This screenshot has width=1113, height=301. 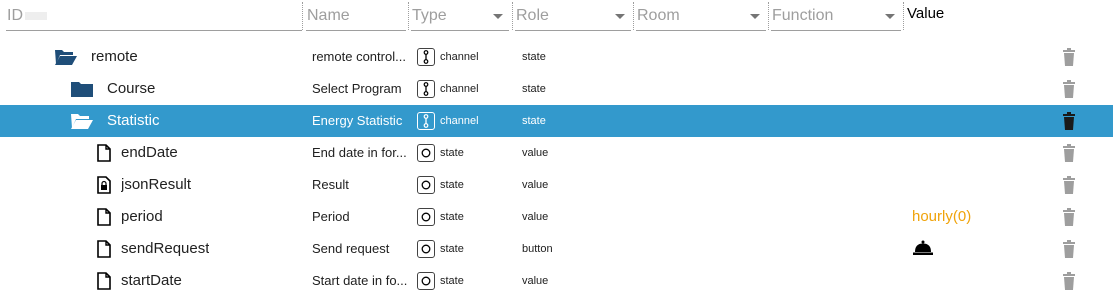 What do you see at coordinates (361, 185) in the screenshot?
I see `row-name: Result` at bounding box center [361, 185].